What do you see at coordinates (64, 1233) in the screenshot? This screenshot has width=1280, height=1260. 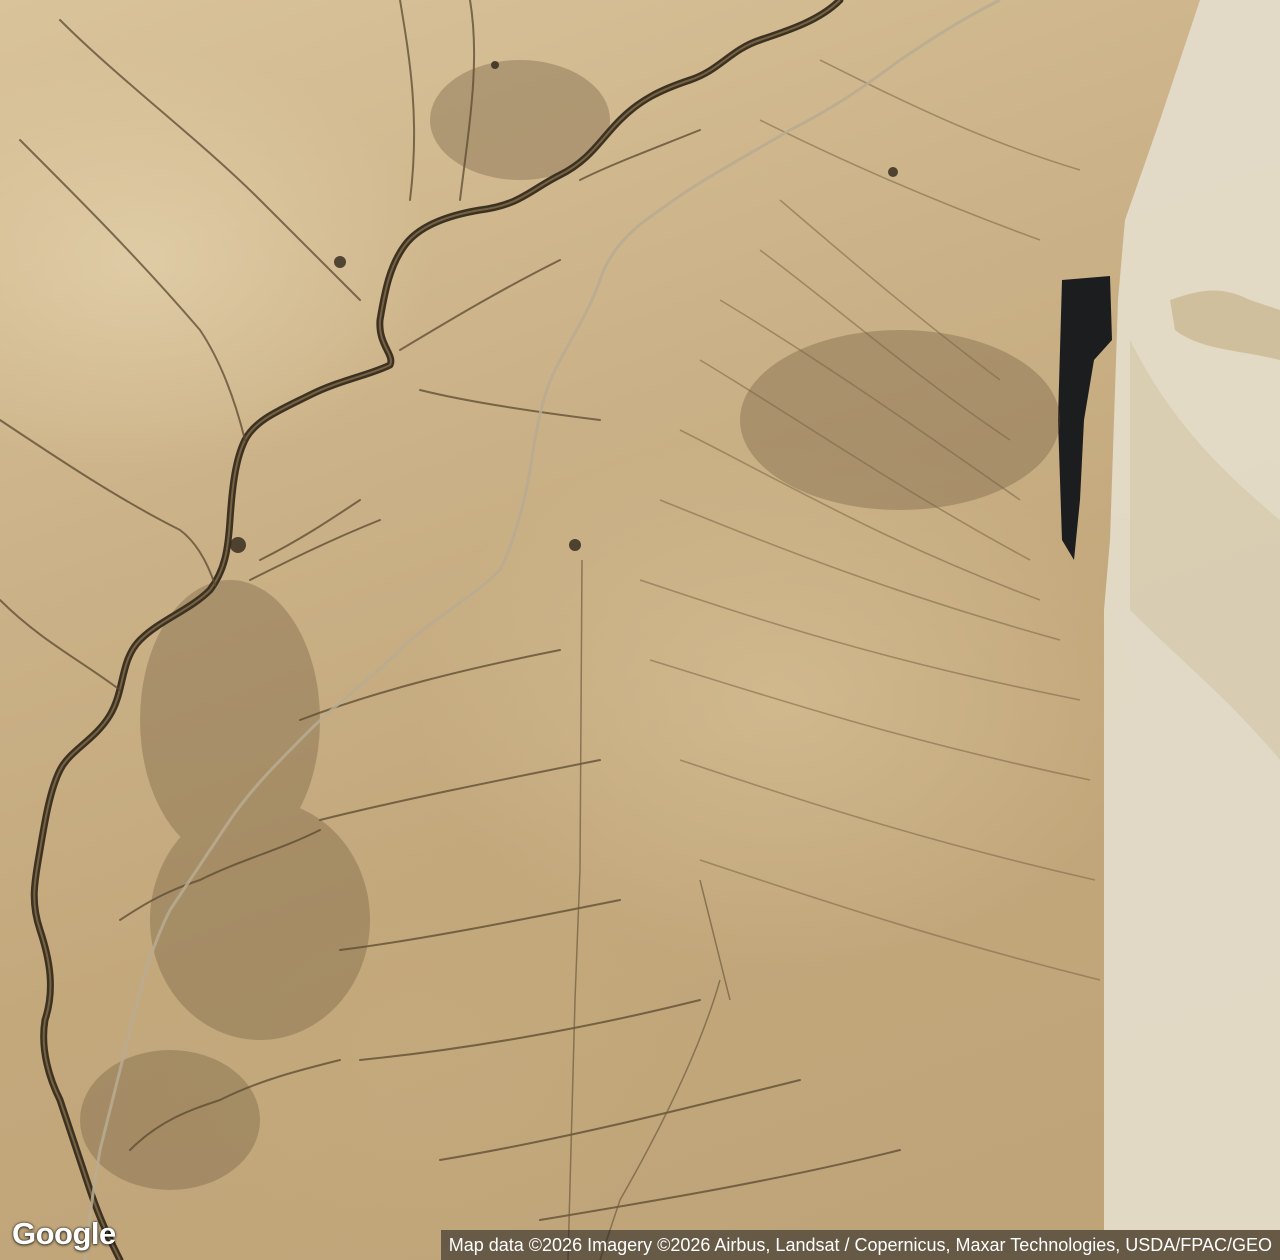 I see `google-logo: Google` at bounding box center [64, 1233].